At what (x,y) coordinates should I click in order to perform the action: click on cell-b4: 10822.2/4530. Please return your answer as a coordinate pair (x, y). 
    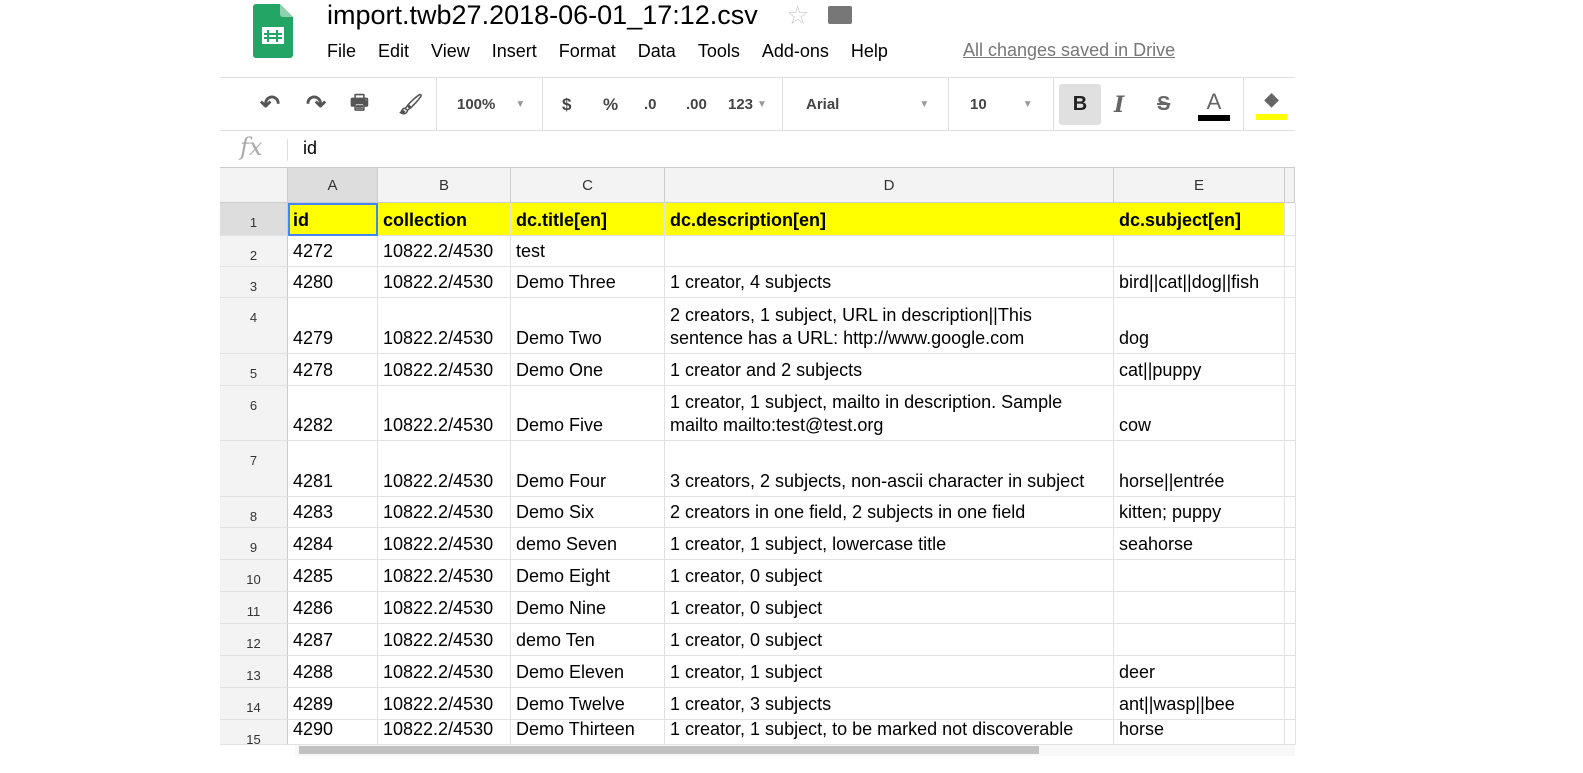
    Looking at the image, I should click on (444, 326).